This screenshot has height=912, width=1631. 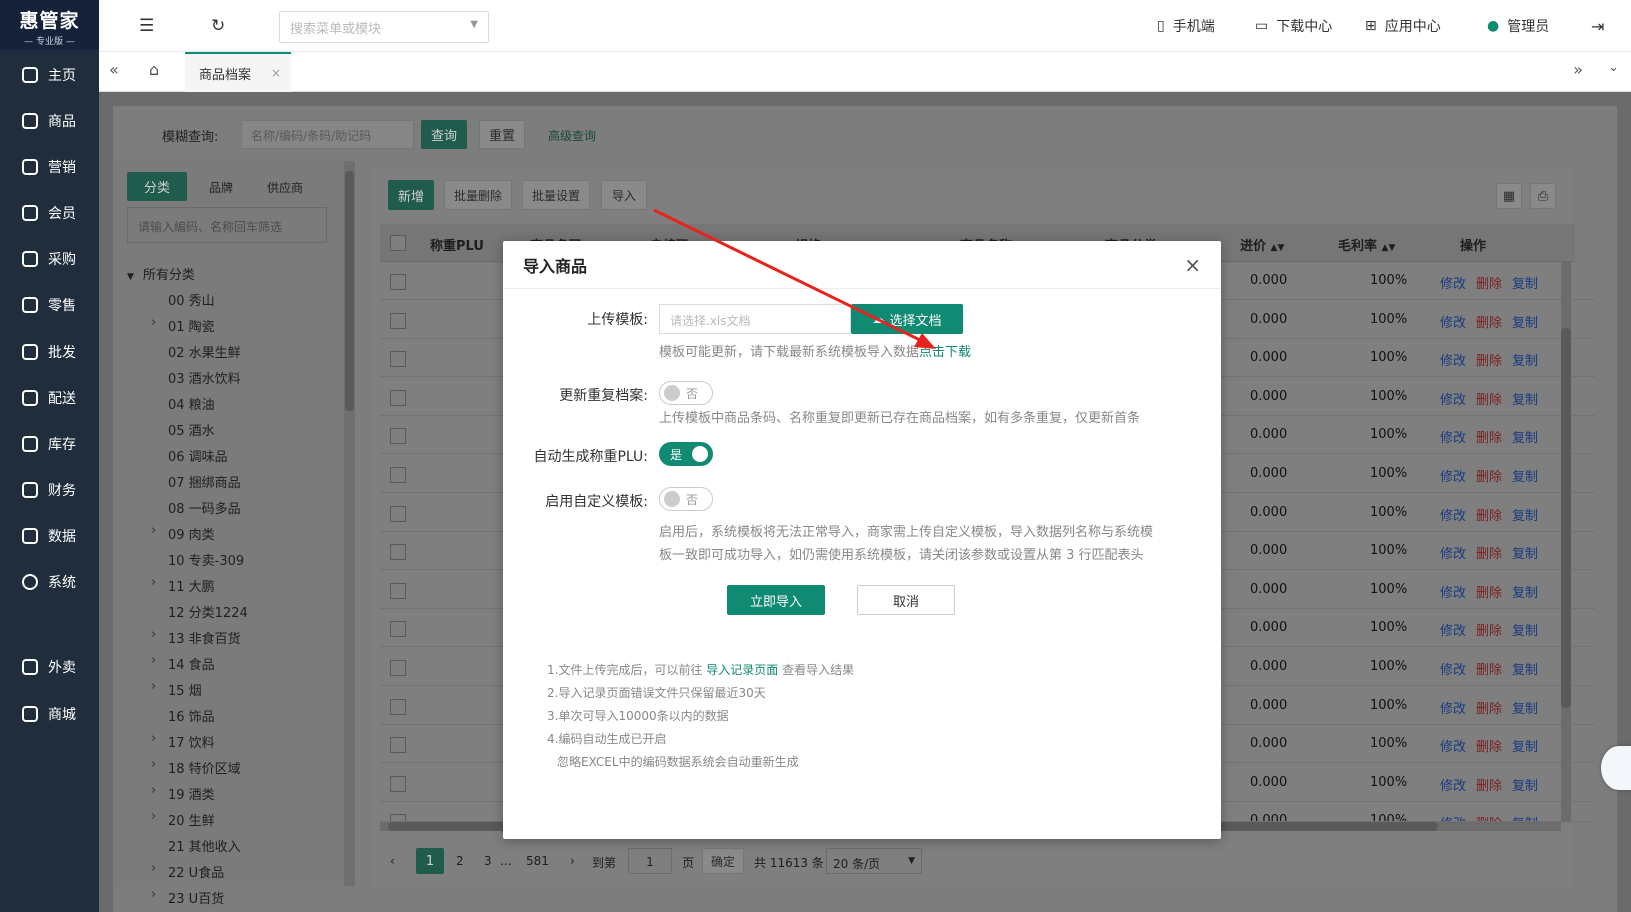 I want to click on annotation-arrow, so click(x=794, y=278).